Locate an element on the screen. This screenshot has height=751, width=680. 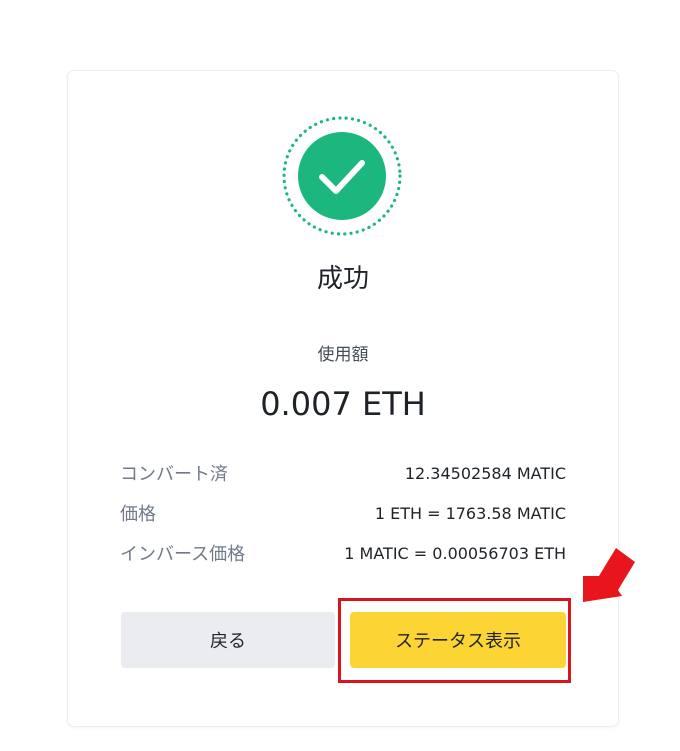
detail-row-price: 価格 1 ETH = 1763.58 MATIC is located at coordinates (343, 513).